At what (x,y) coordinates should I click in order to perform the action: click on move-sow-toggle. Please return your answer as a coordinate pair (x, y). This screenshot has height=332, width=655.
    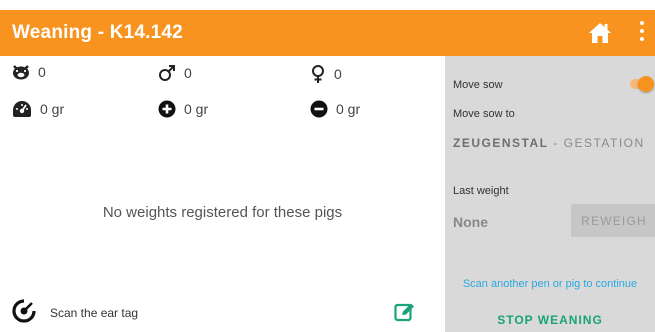
    Looking at the image, I should click on (642, 84).